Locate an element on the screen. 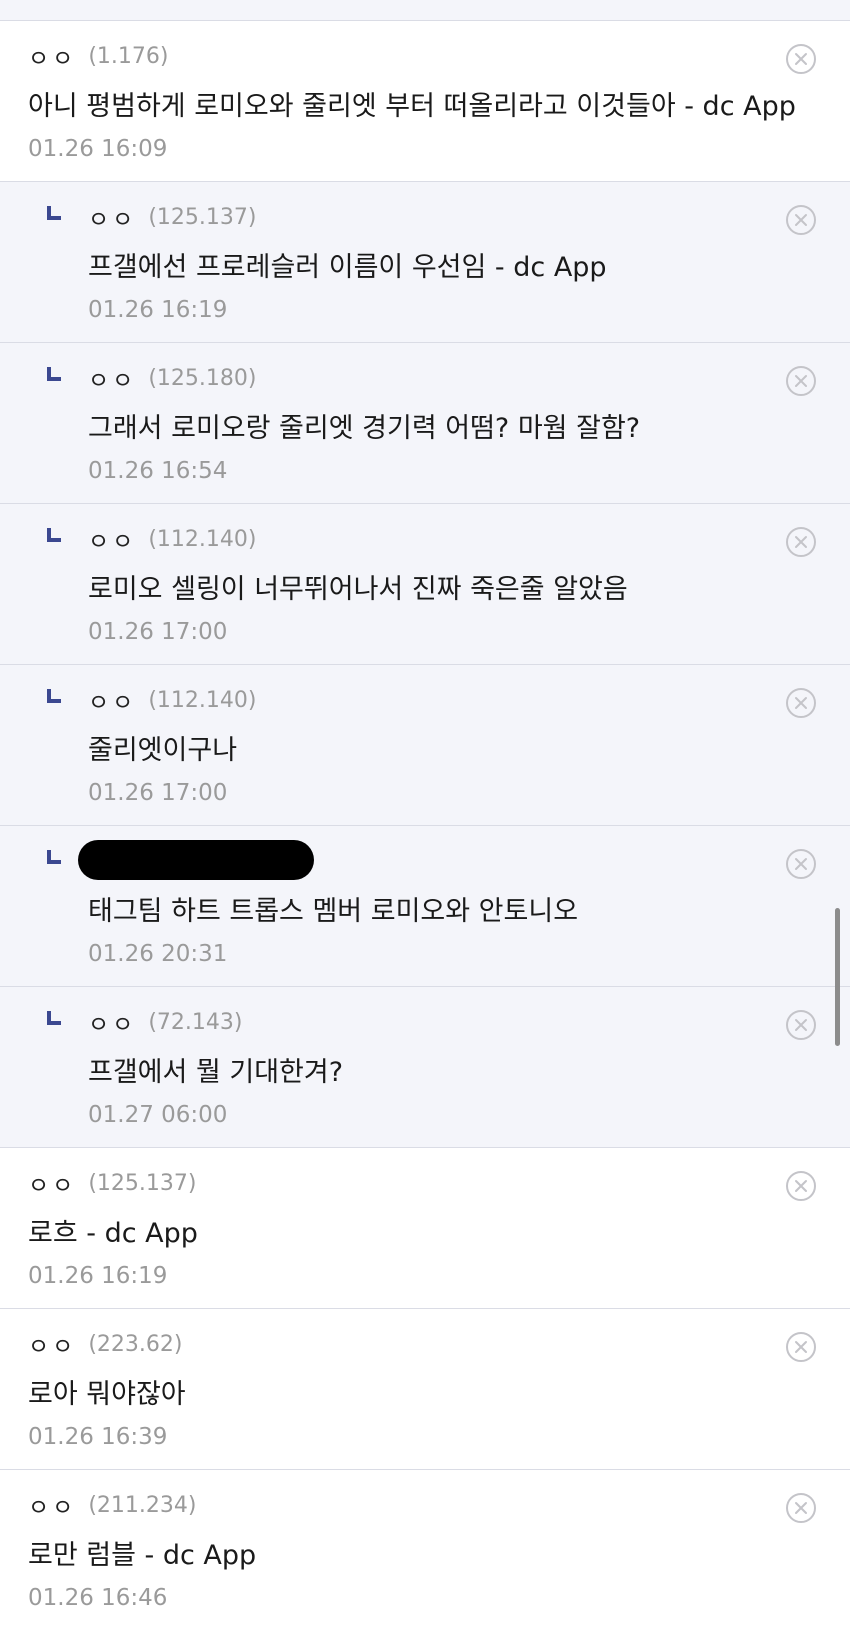 The image size is (850, 1630). comment-header: ㅇㅇ (223.62) is located at coordinates (105, 1344).